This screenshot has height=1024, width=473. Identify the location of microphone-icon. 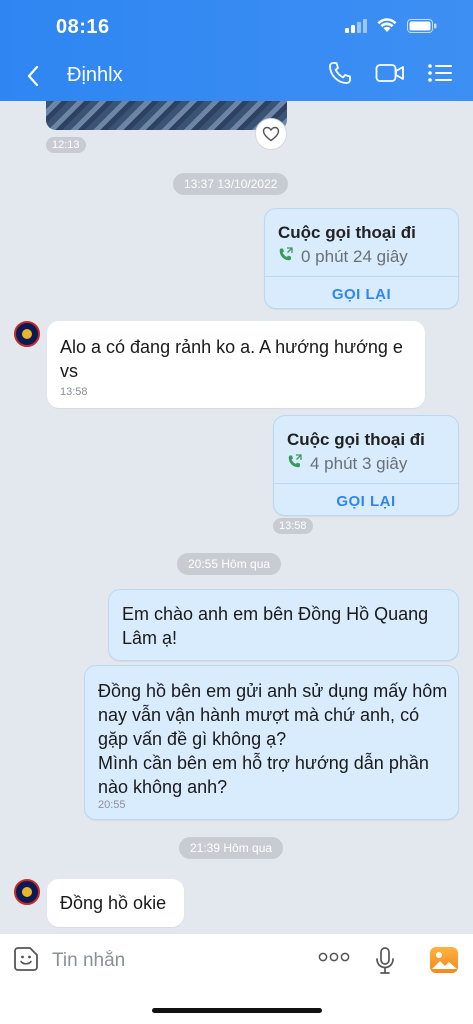
(385, 963).